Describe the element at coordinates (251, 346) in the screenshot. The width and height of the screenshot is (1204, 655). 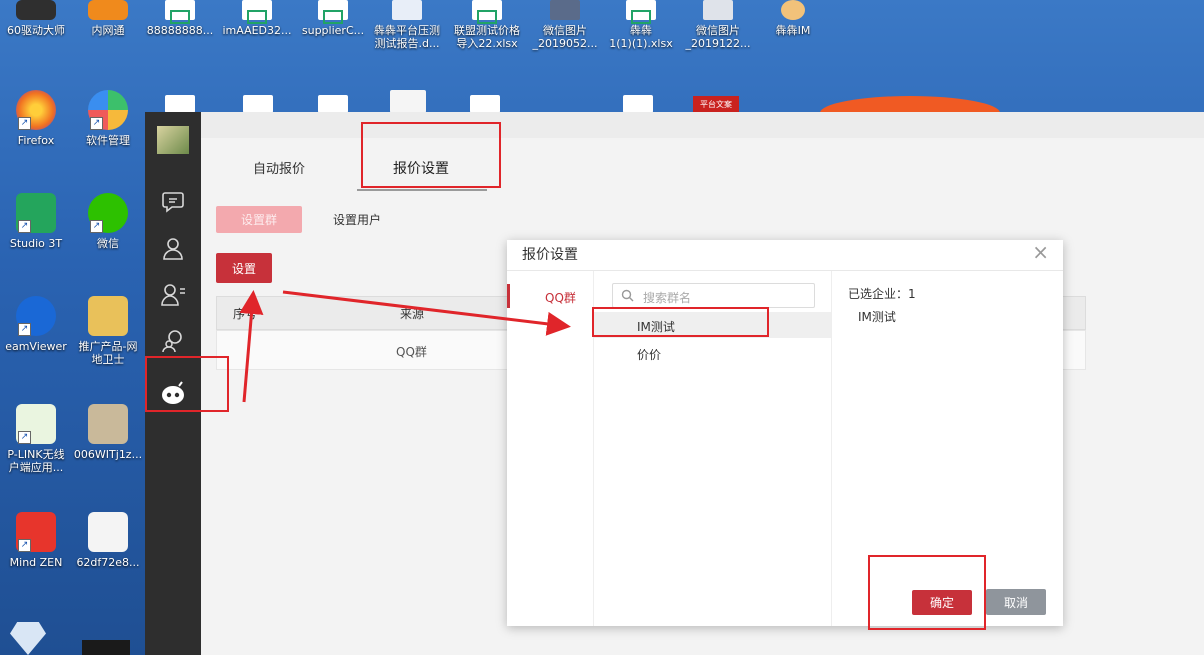
I see `arrow-to-set-button` at that location.